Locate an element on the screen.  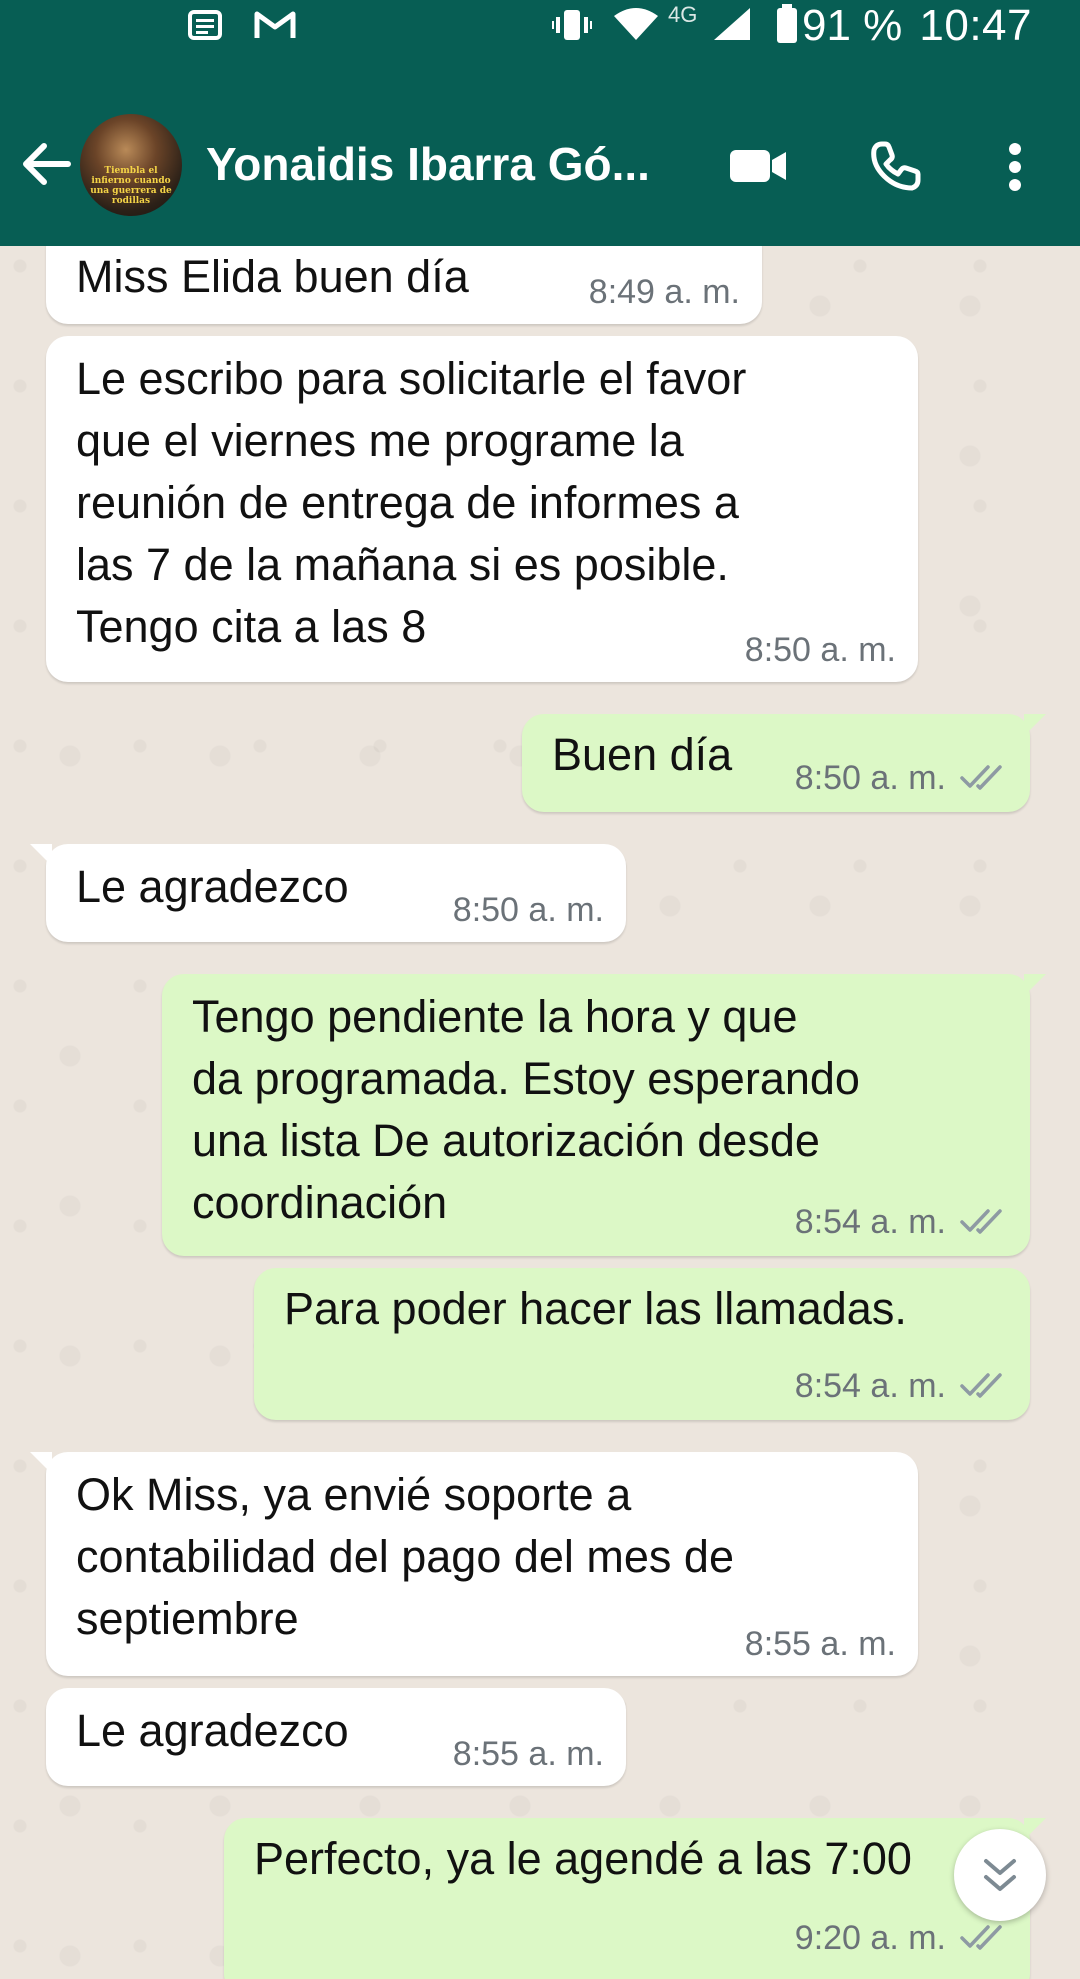
message-time-text: 9:20 a. m. is located at coordinates (870, 1937).